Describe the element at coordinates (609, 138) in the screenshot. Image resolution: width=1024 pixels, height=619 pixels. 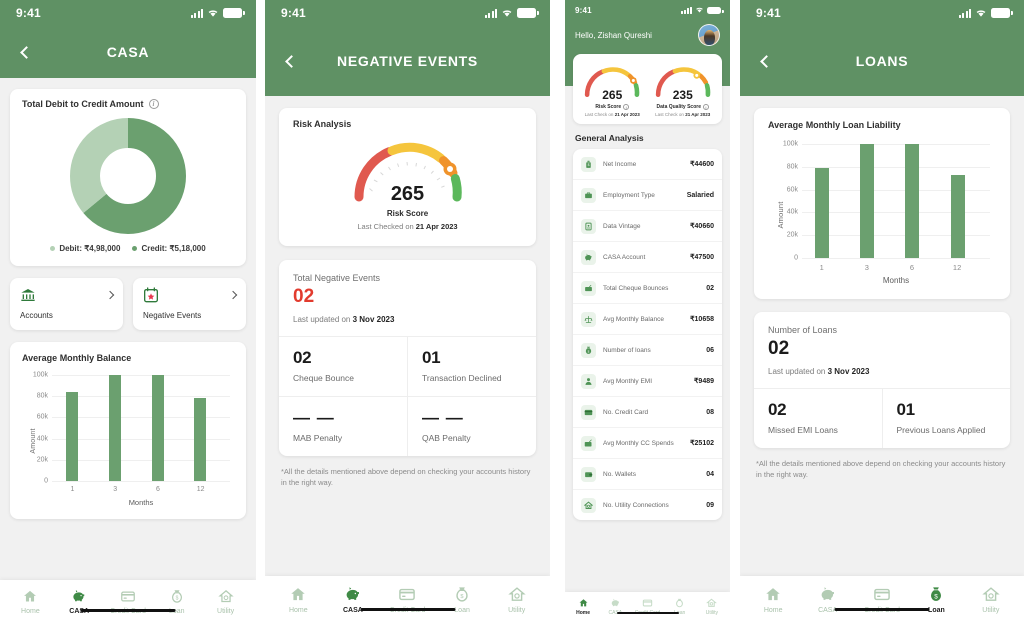
I see `general-analysis-title: General Analysis` at that location.